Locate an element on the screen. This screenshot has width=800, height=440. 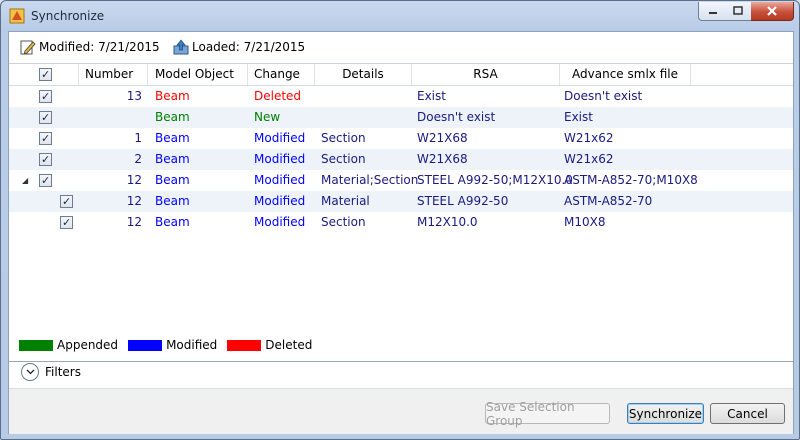
table-row: 13 Beam Deleted Exist Doesn't exist is located at coordinates (401, 96).